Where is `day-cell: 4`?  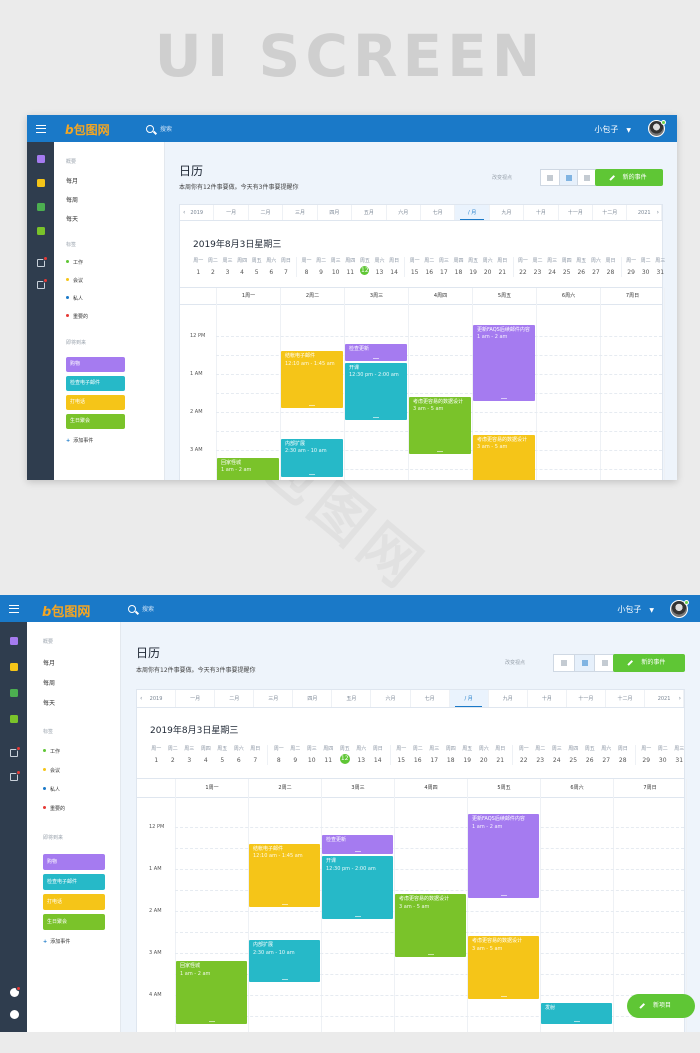 day-cell: 4 is located at coordinates (242, 273).